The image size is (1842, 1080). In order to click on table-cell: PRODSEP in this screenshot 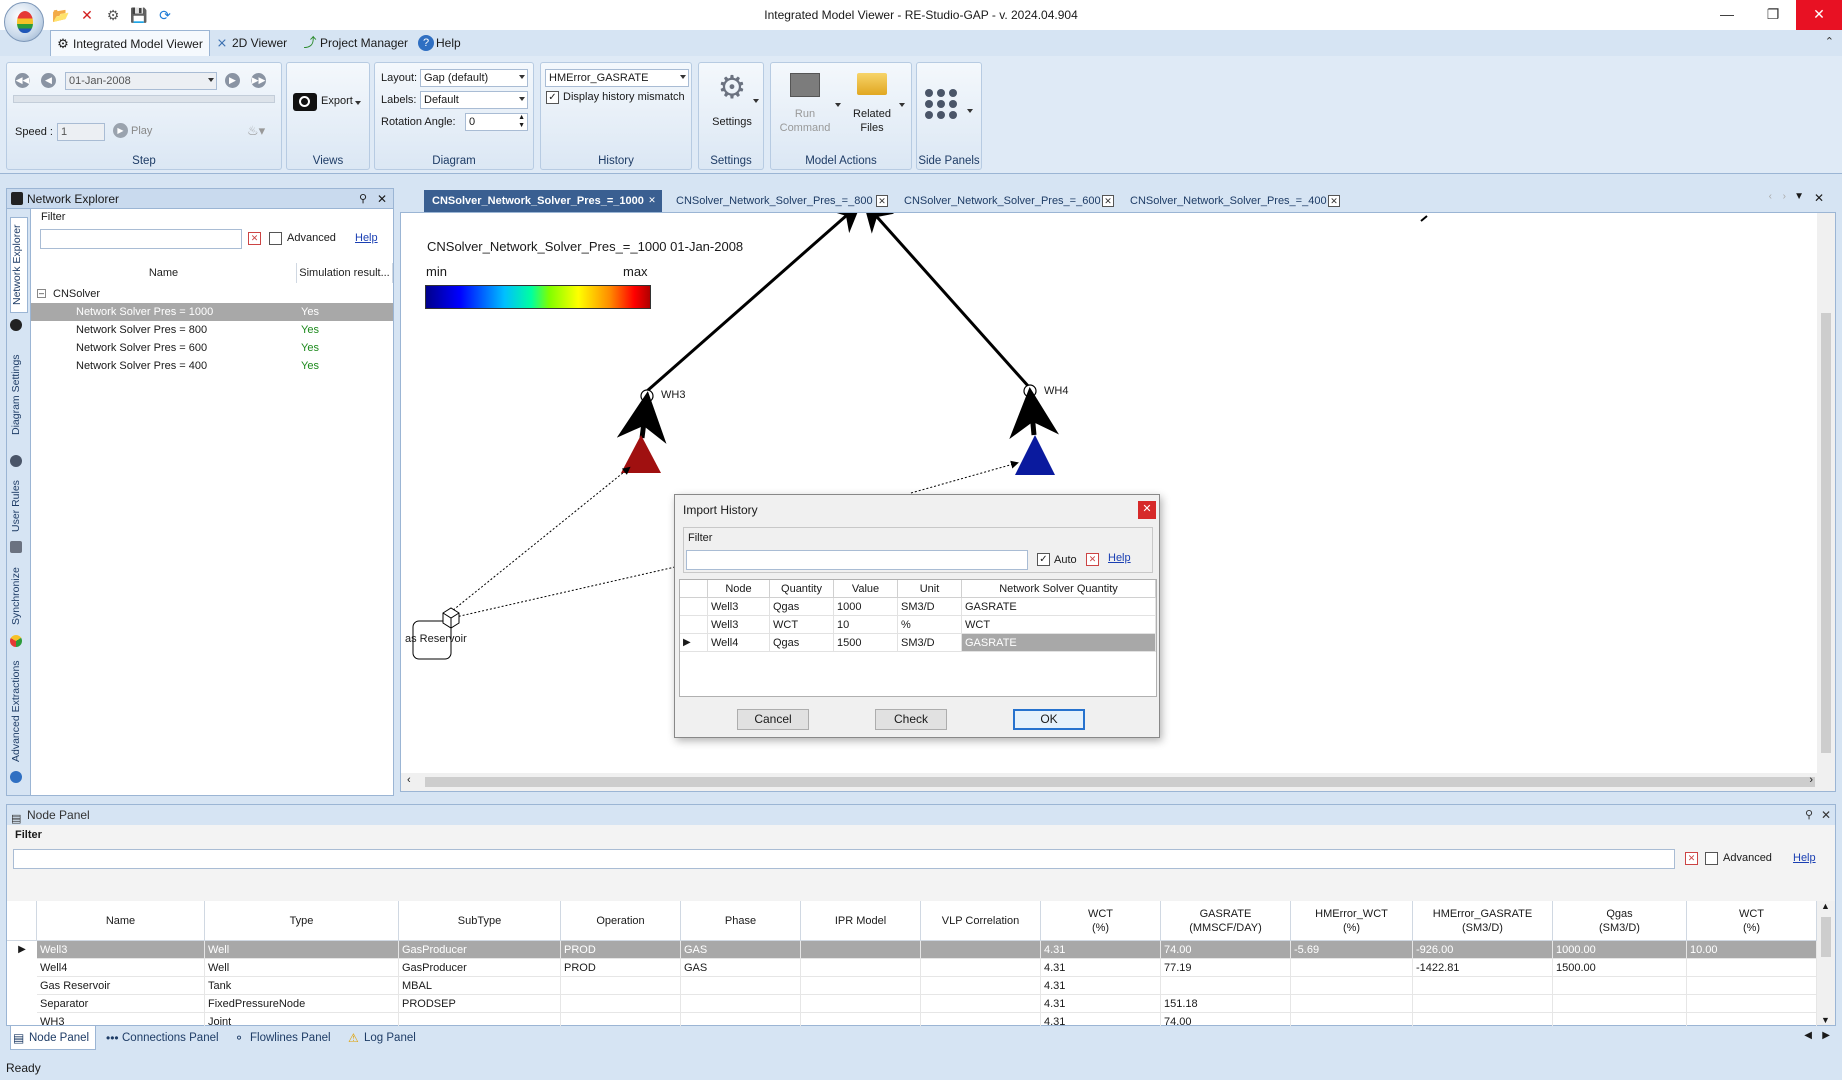, I will do `click(480, 1004)`.